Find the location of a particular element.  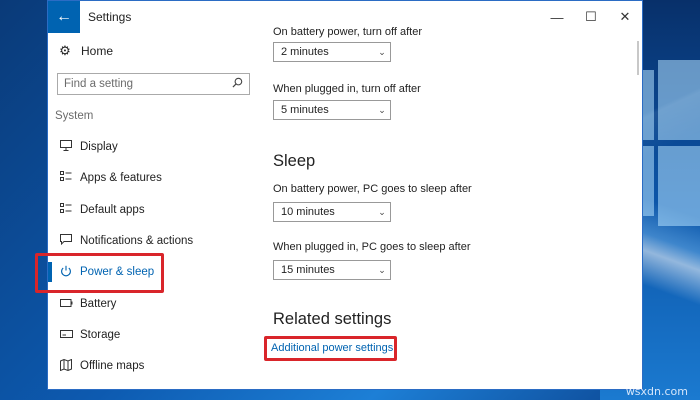

back-button: ← is located at coordinates (64, 17).